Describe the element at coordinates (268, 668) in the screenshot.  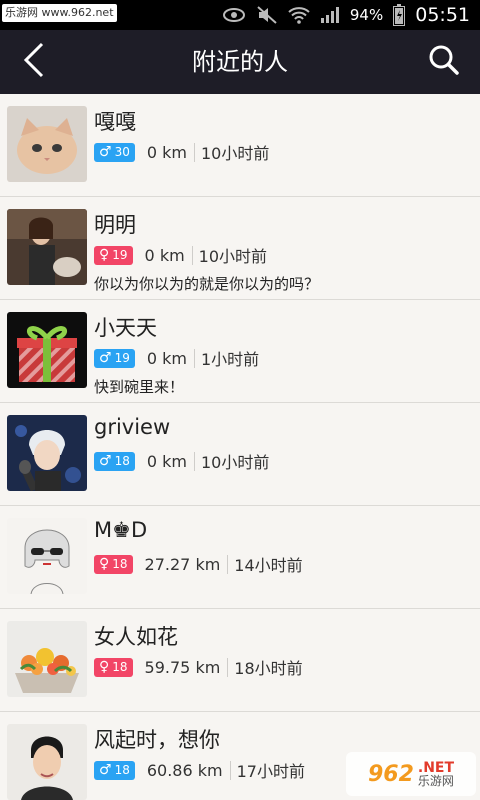
I see `last-active: 18小时前` at that location.